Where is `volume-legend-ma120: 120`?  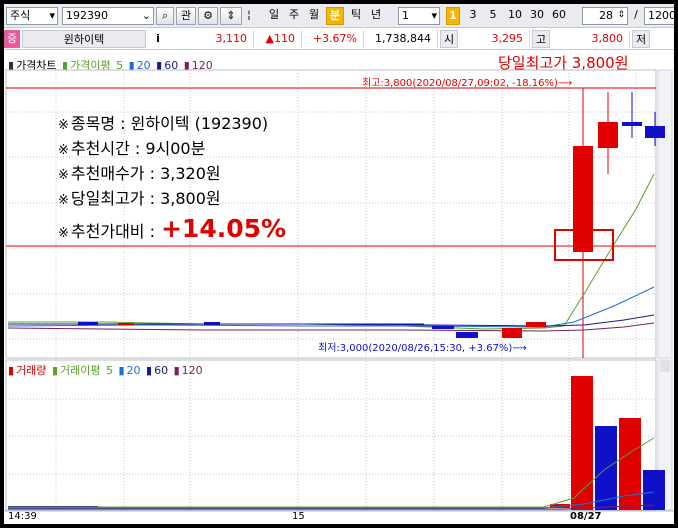 volume-legend-ma120: 120 is located at coordinates (192, 370).